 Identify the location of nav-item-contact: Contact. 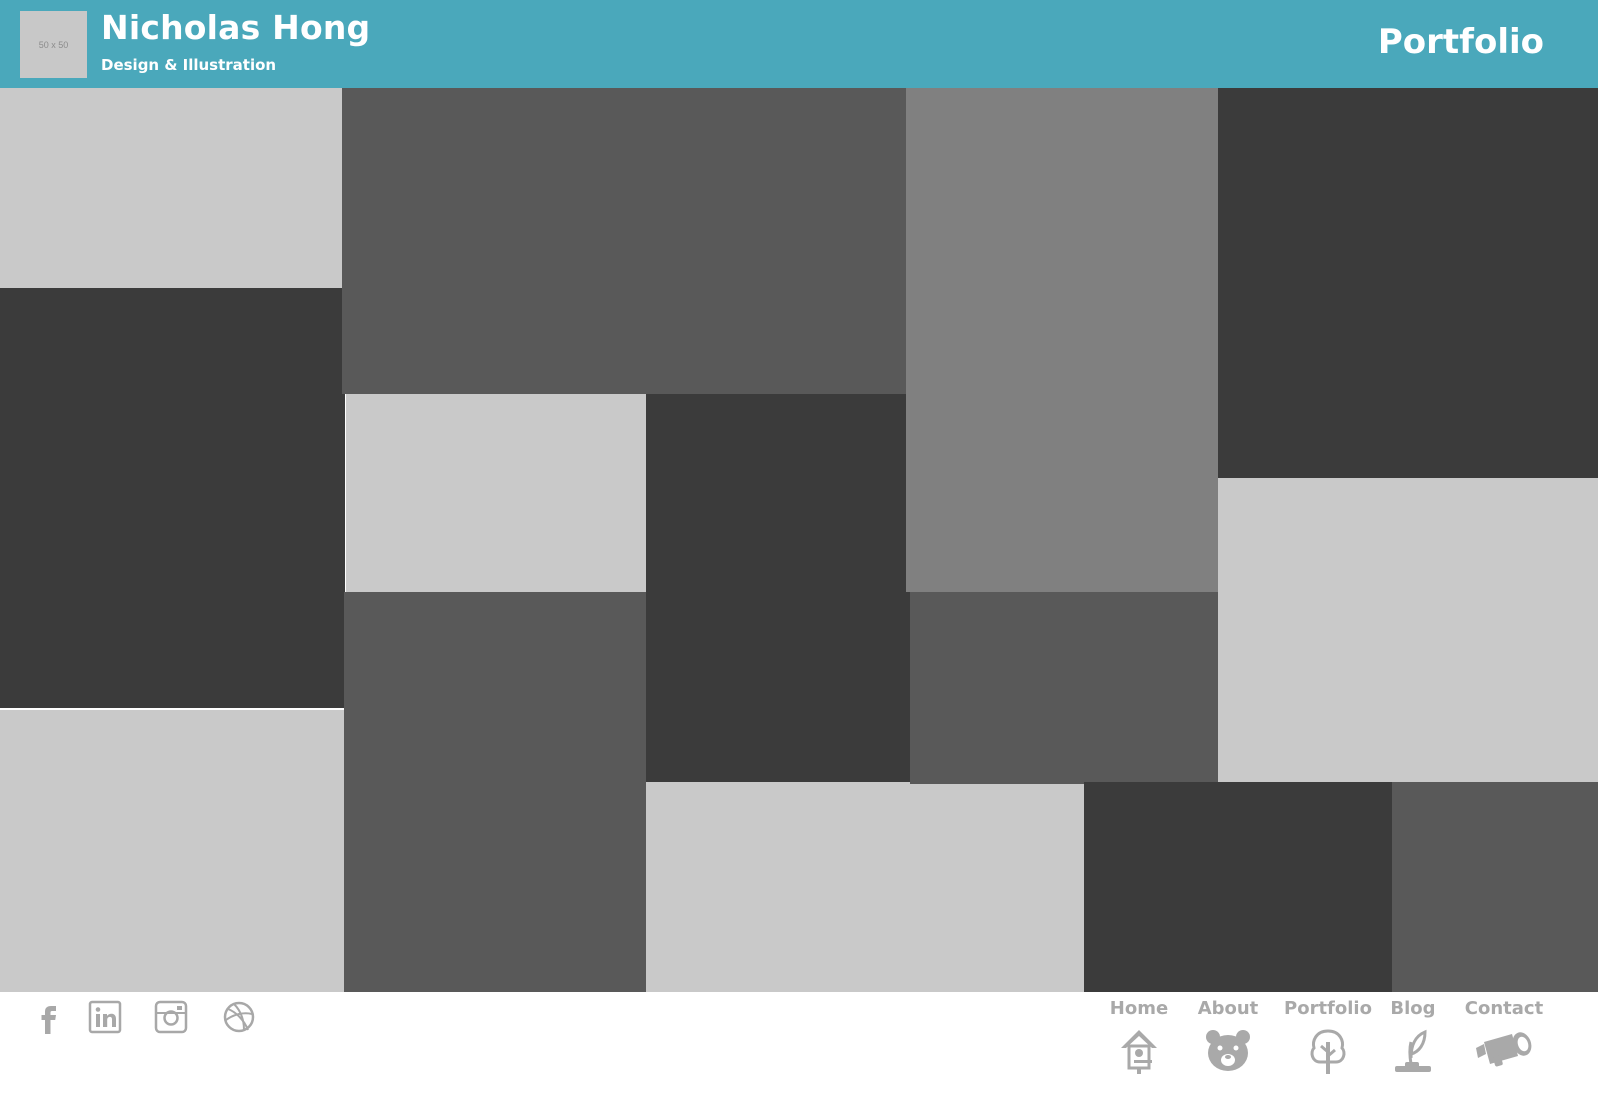
(1504, 1036).